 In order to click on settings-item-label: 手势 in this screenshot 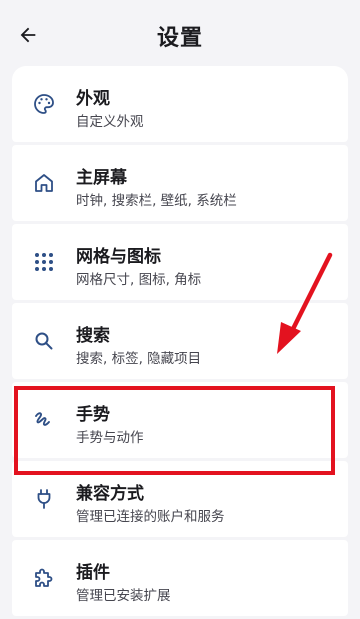, I will do `click(93, 415)`.